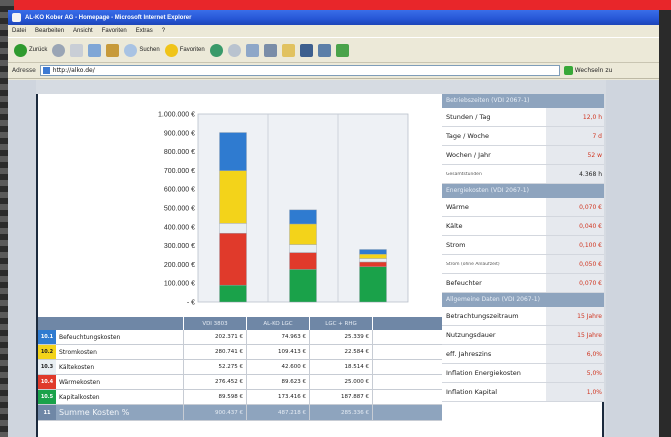 The height and width of the screenshot is (437, 671). I want to click on panel-row: Stunden / Tag 12,0 h, so click(523, 117).